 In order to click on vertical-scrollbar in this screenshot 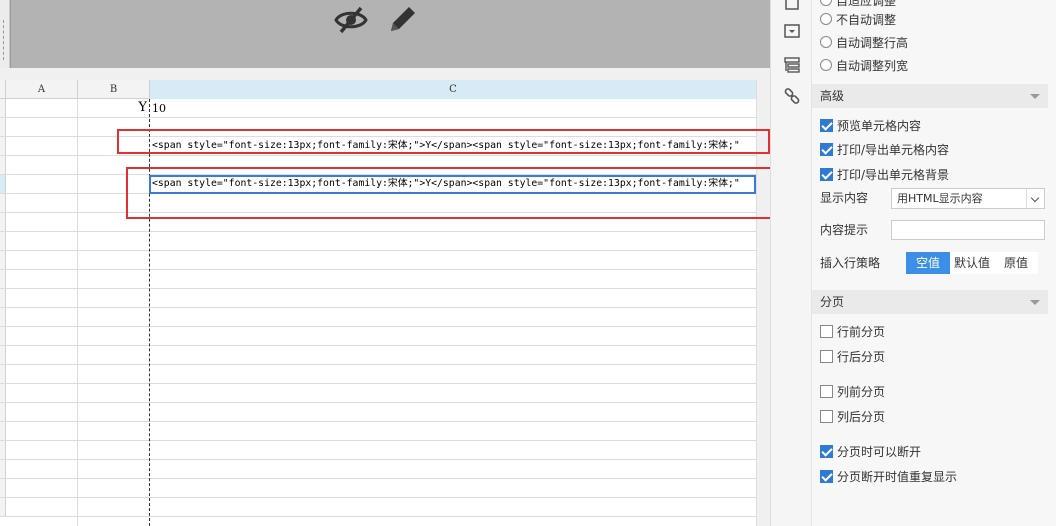, I will do `click(763, 303)`.